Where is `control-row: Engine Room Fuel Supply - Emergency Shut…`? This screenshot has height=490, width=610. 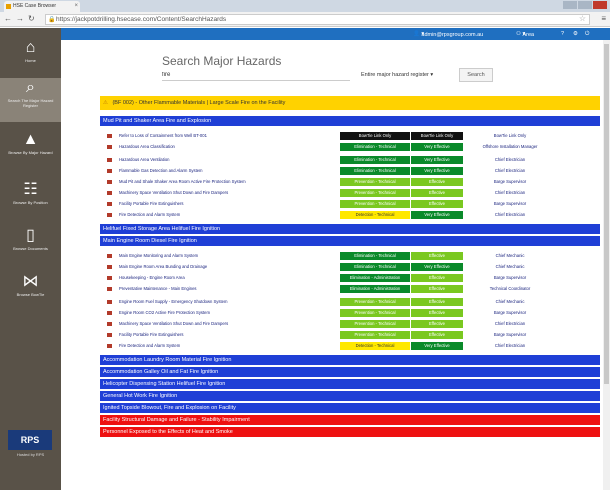
control-row: Engine Room Fuel Supply - Emergency Shut… is located at coordinates (350, 302).